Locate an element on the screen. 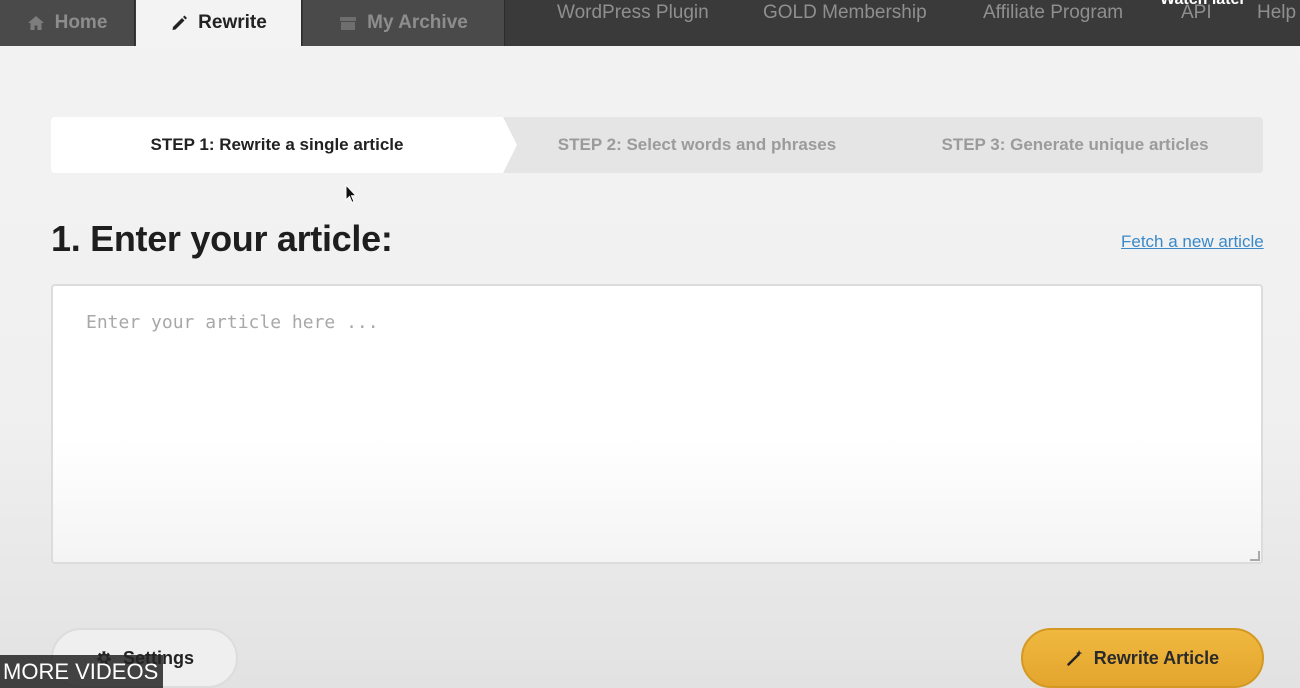 The height and width of the screenshot is (688, 1300). page-title: 1. Enter your article: is located at coordinates (222, 238).